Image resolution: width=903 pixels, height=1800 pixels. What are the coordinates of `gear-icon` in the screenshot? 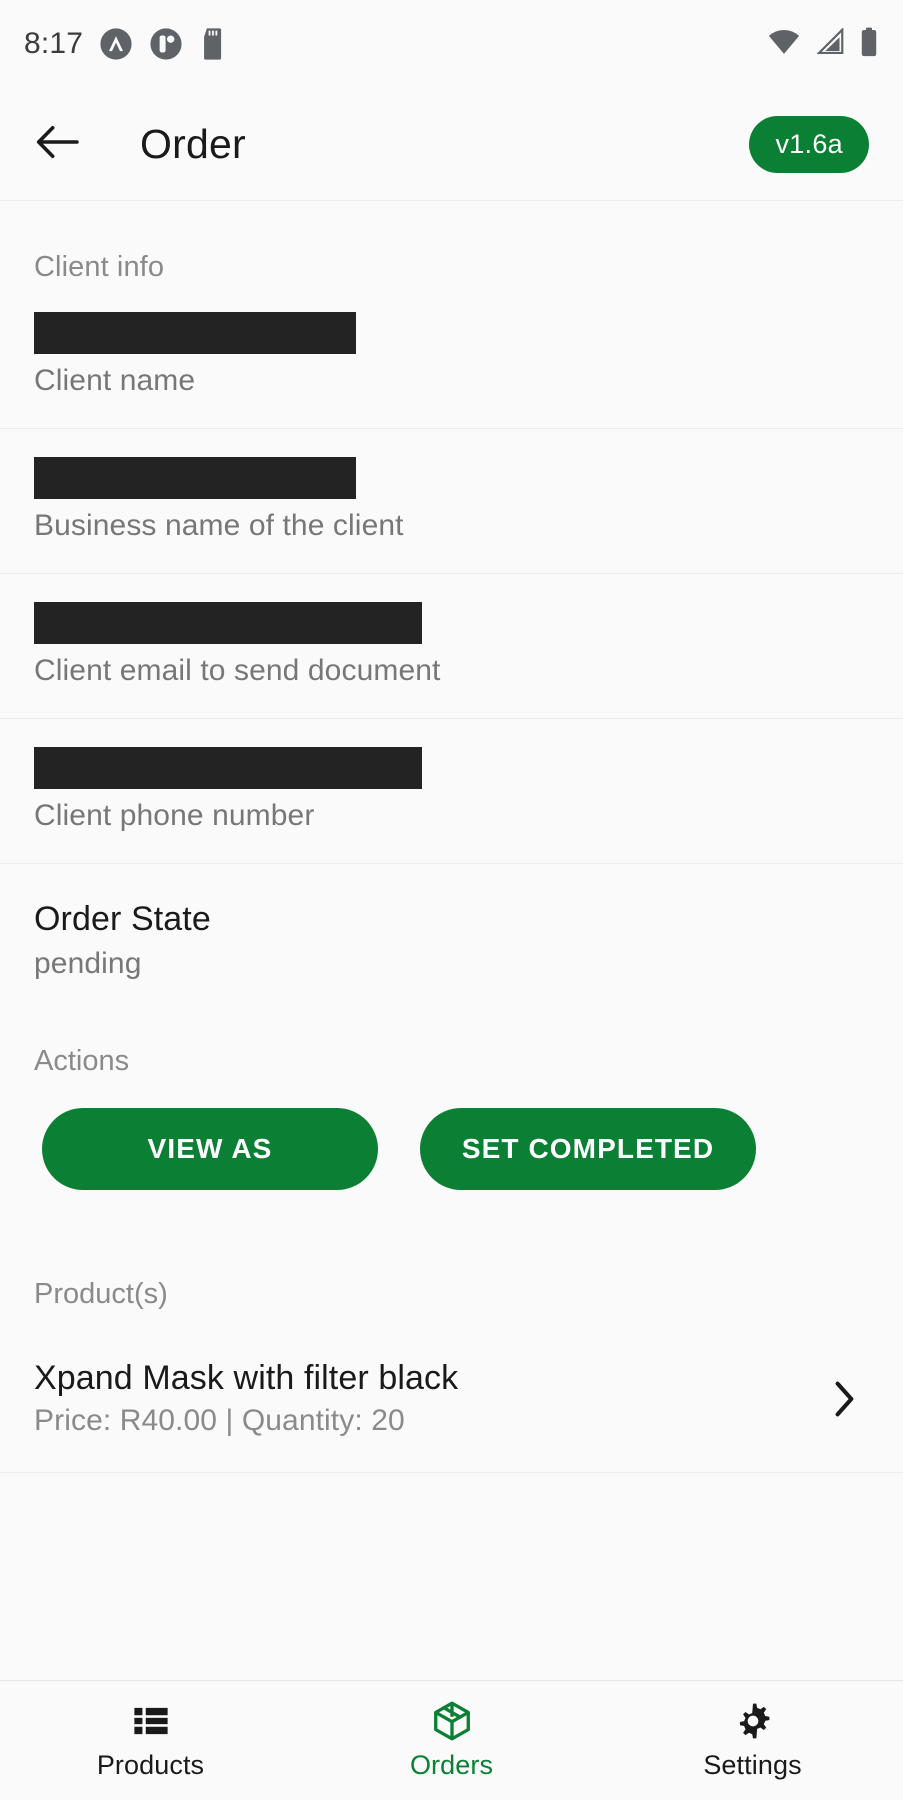 It's located at (753, 1721).